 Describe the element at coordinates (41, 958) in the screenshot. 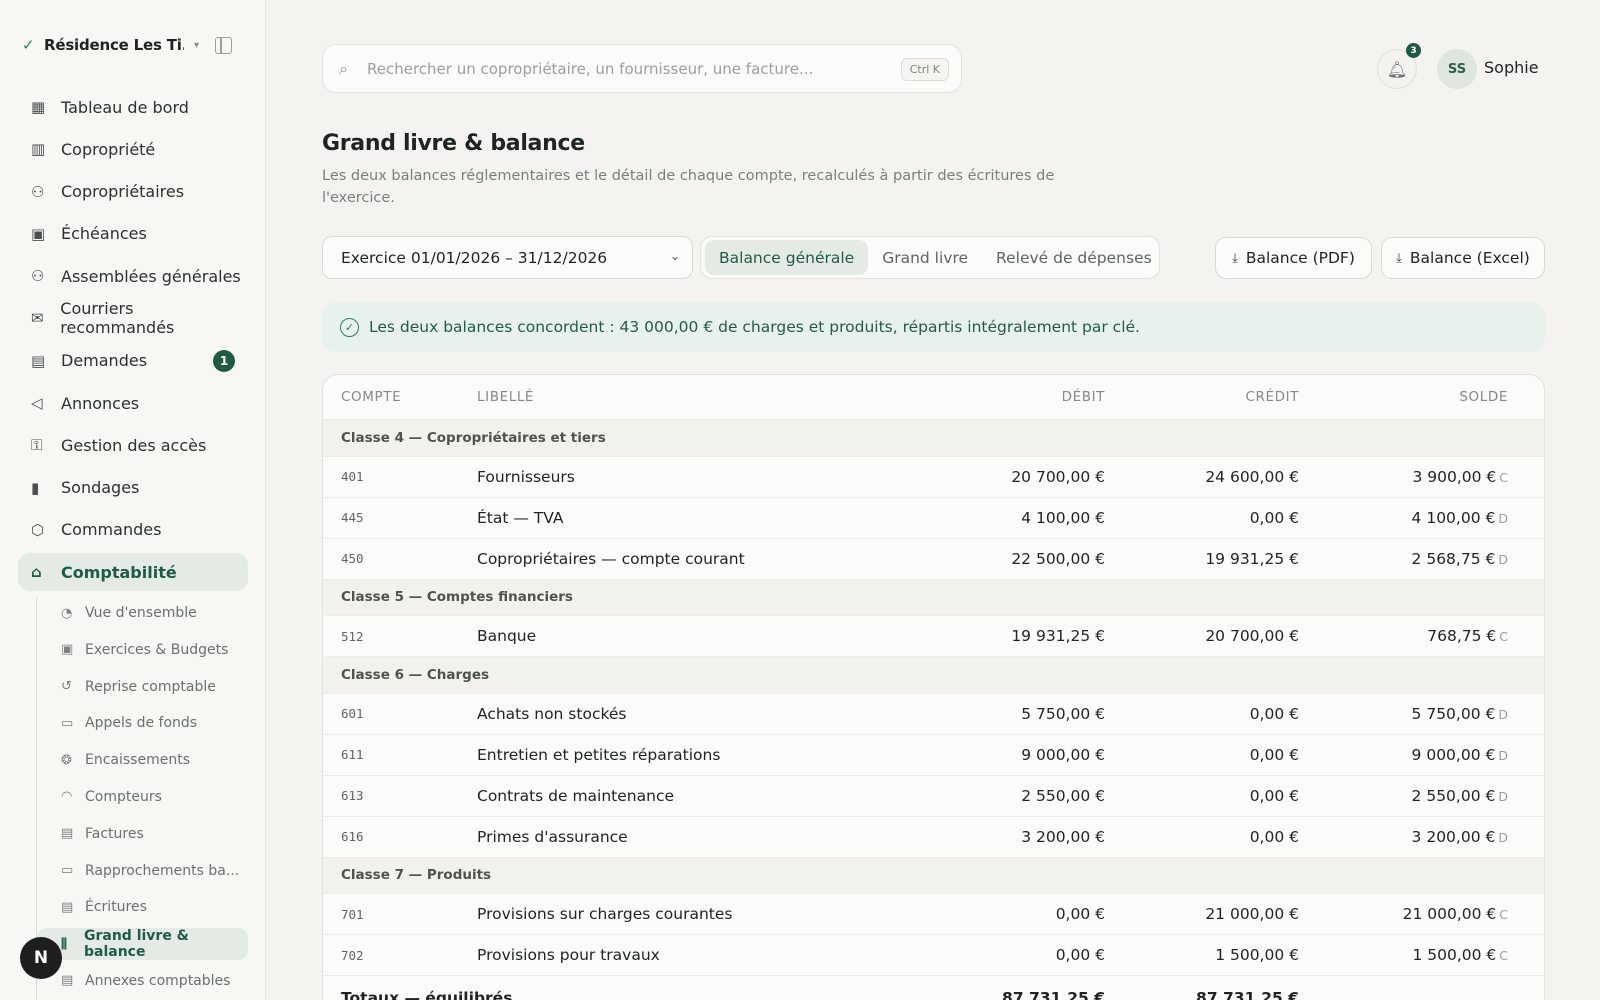

I see `app-logo: N` at that location.